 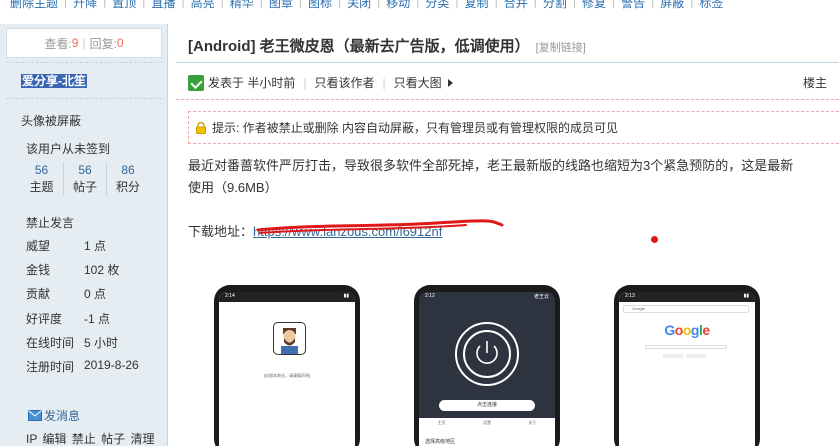 I want to click on avatar-blocked-text: 头像被屏蔽, so click(x=51, y=121).